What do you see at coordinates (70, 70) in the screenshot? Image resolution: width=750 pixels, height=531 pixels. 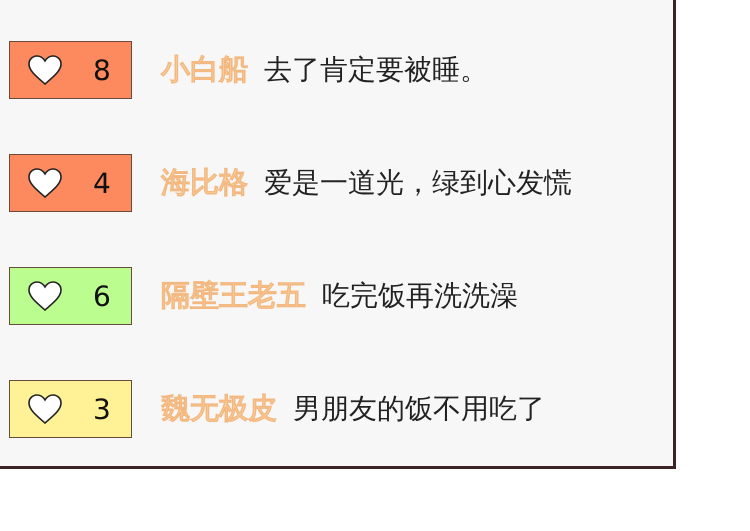 I see `like-badge: 8` at bounding box center [70, 70].